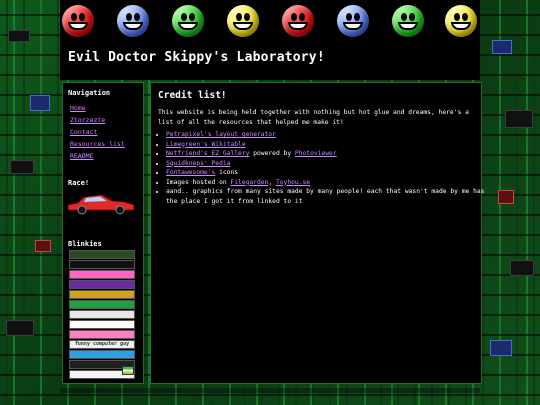 This screenshot has width=540, height=405. I want to click on credit-link: Squidkneps' Pedia, so click(198, 163).